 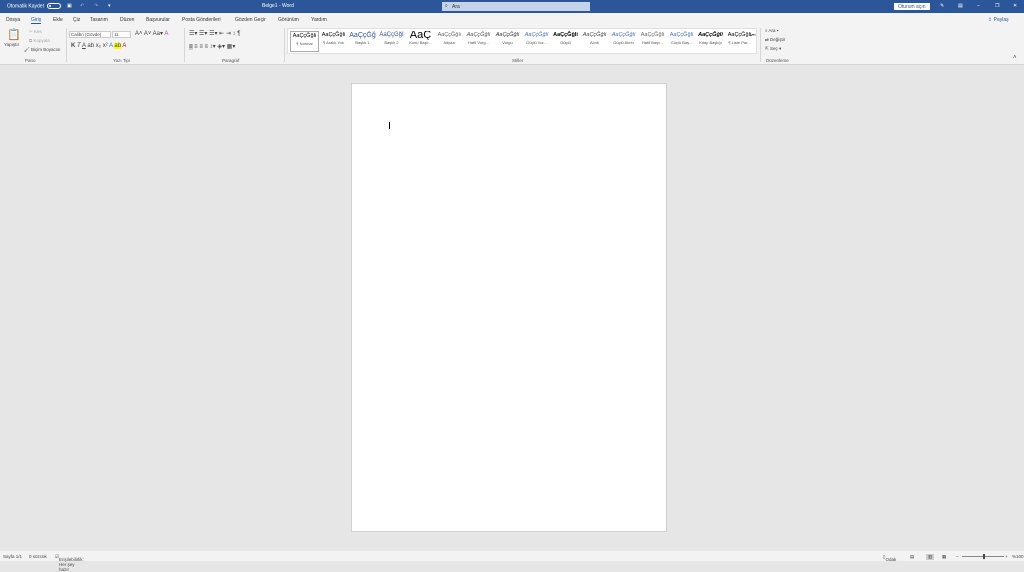 What do you see at coordinates (1015, 6) in the screenshot?
I see `close-icon: ✕` at bounding box center [1015, 6].